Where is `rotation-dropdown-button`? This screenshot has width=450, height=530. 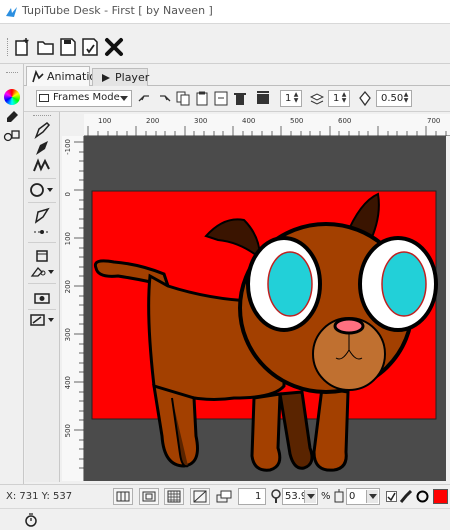 rotation-dropdown-button is located at coordinates (372, 496).